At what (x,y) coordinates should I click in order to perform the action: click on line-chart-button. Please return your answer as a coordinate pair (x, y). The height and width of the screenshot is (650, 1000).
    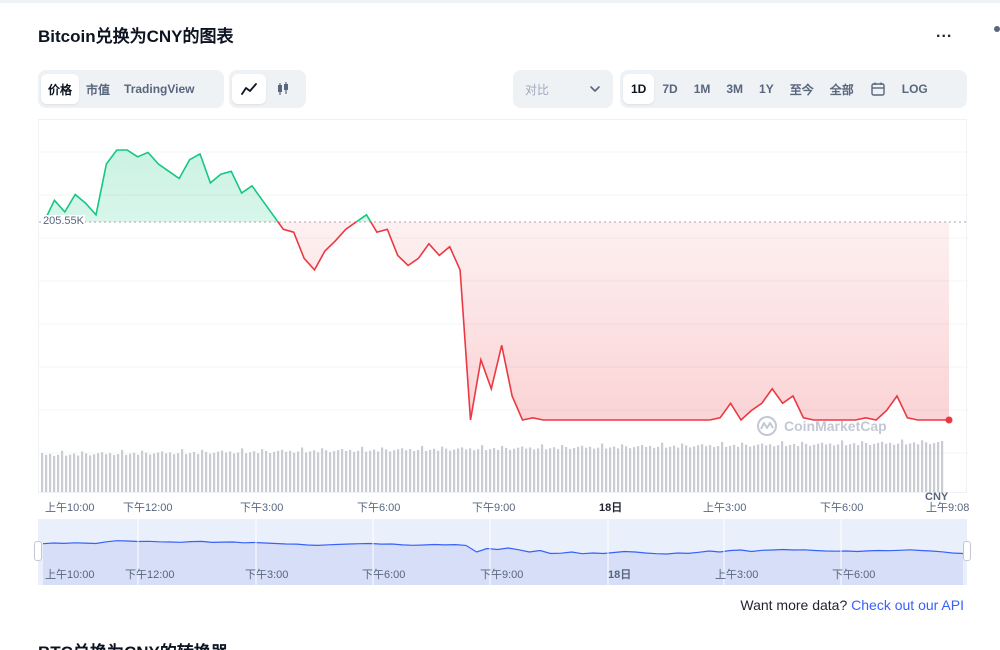
    Looking at the image, I should click on (249, 89).